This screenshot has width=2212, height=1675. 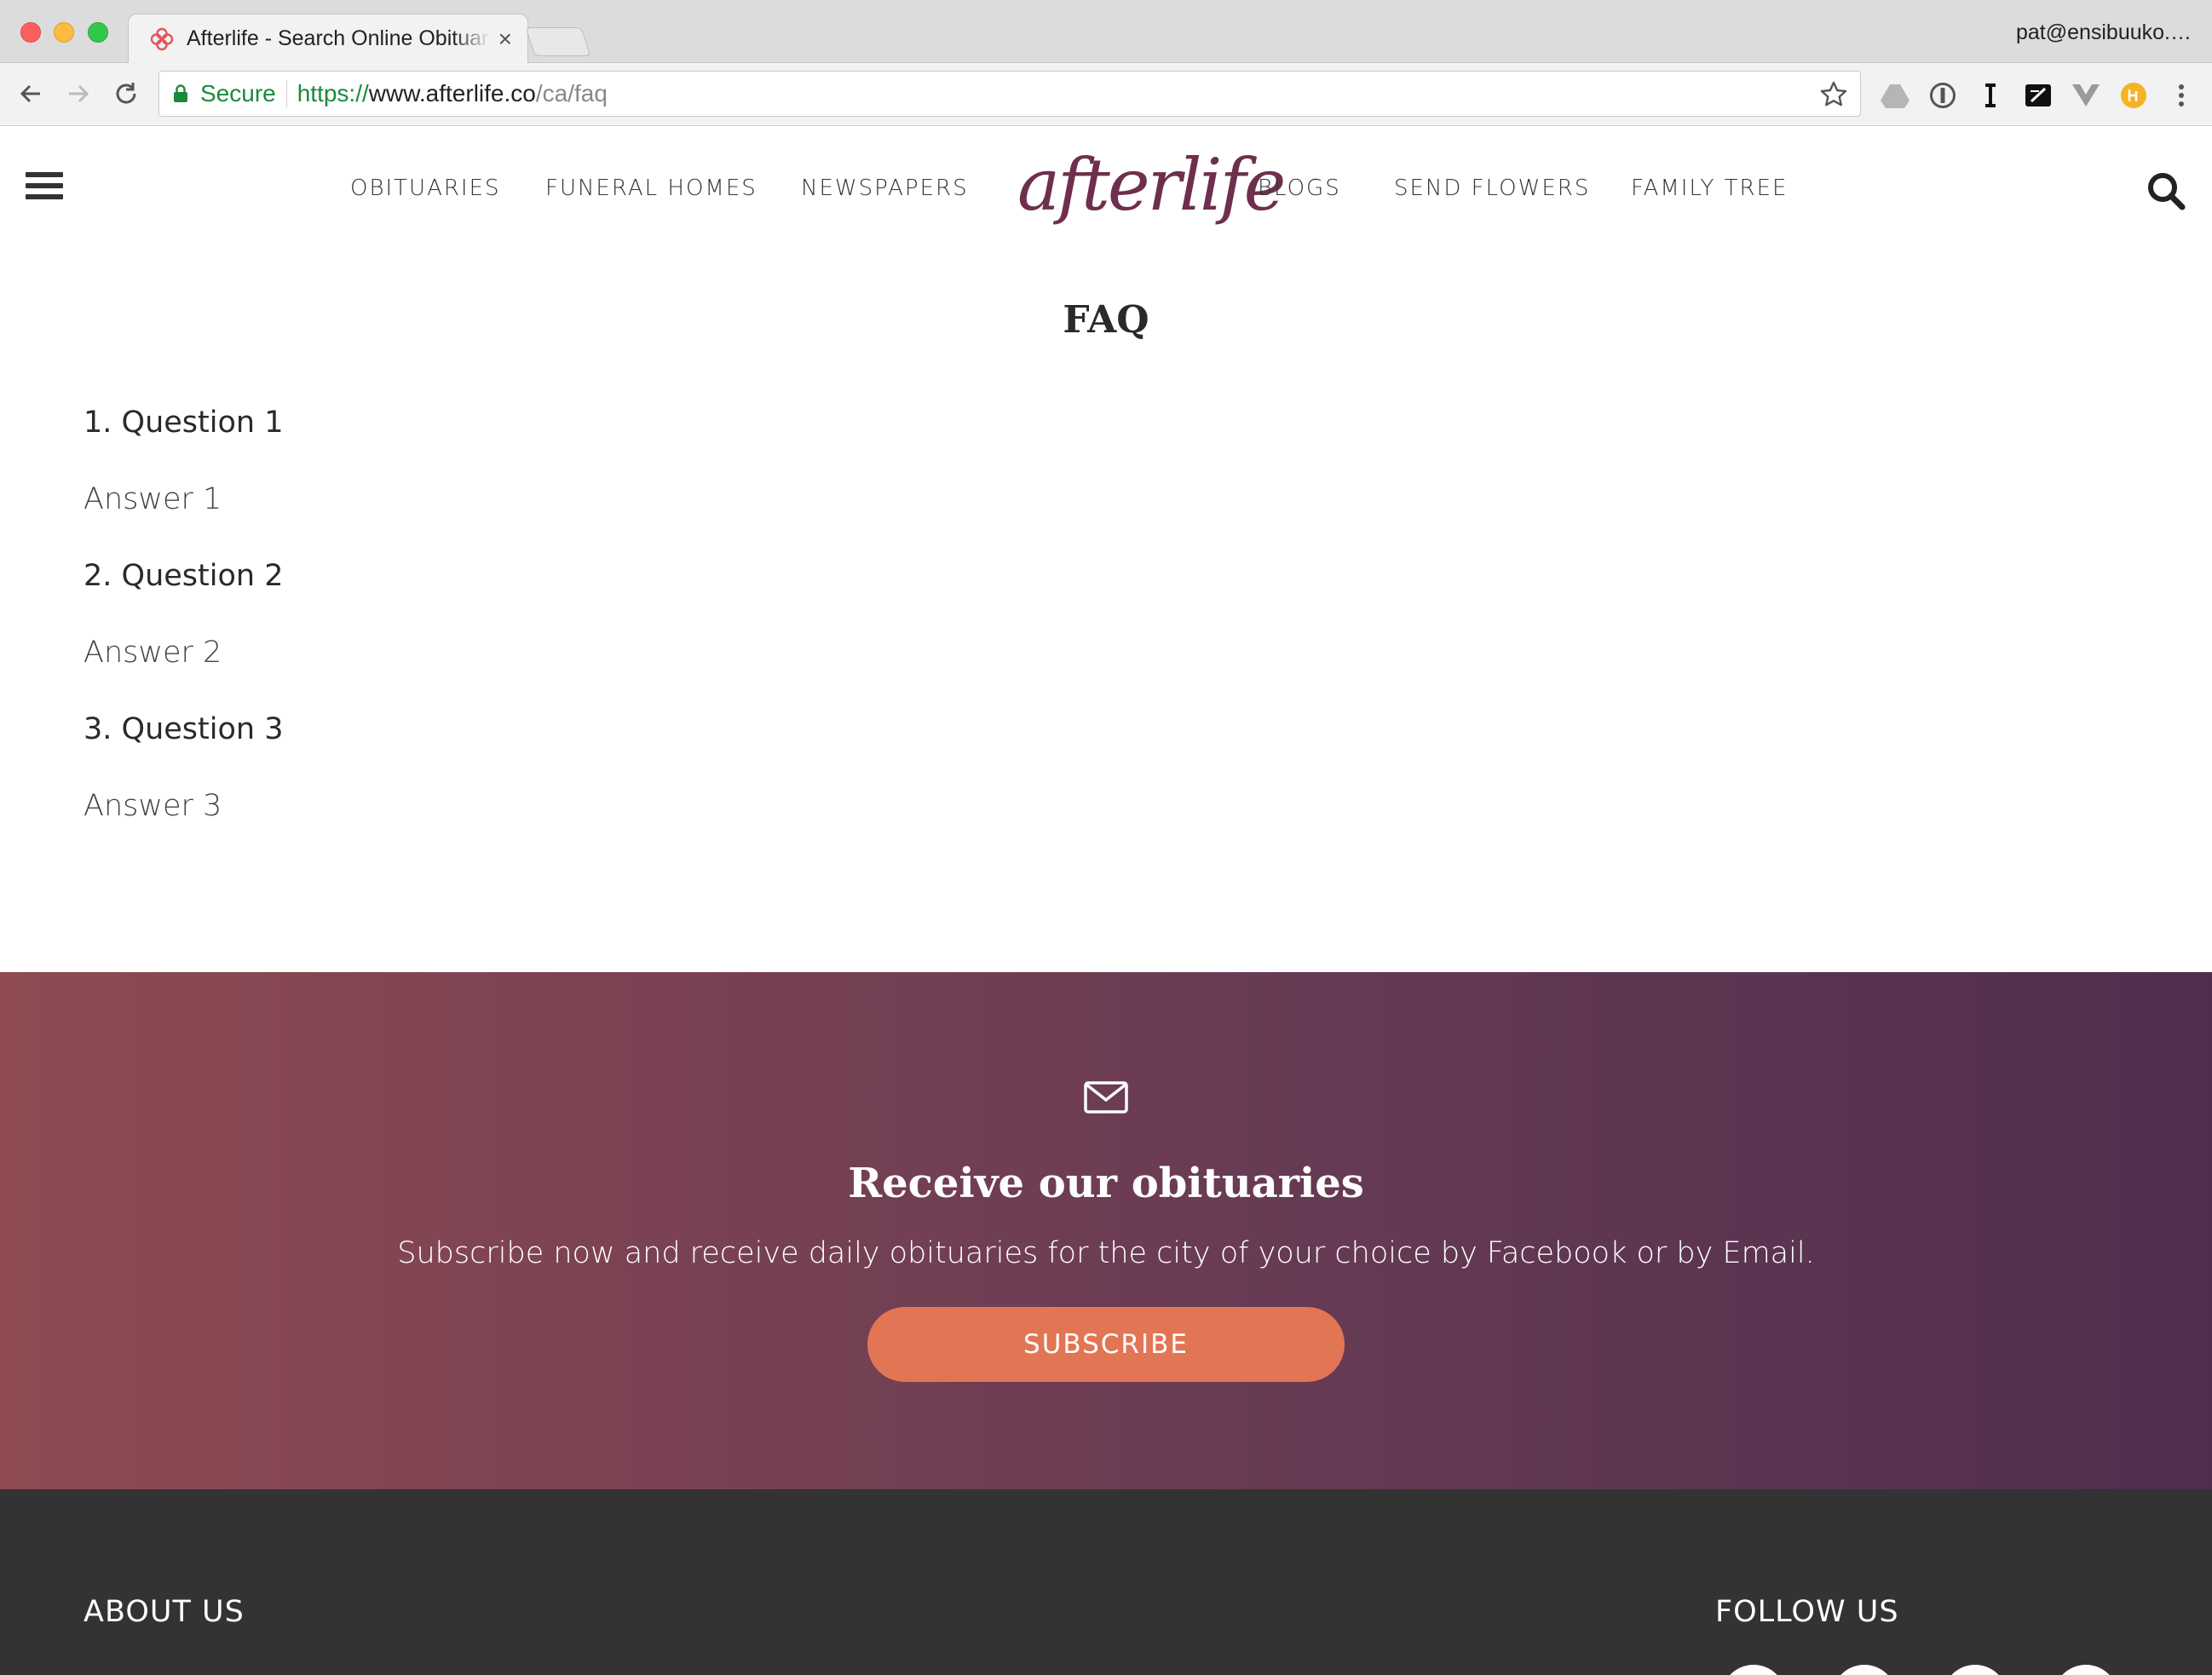 I want to click on url-text: https://www.afterlife.co/ca/faq, so click(x=452, y=93).